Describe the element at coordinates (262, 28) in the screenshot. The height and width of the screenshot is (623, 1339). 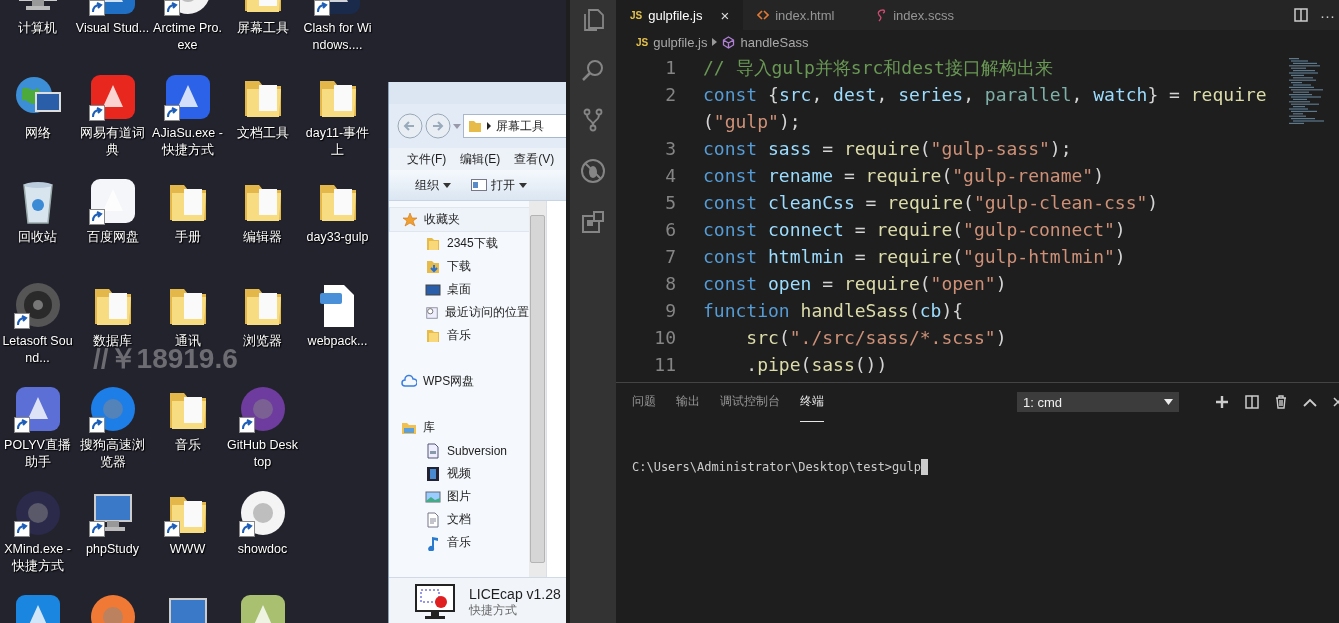
I see `desktop-icon-label: 屏幕工具` at that location.